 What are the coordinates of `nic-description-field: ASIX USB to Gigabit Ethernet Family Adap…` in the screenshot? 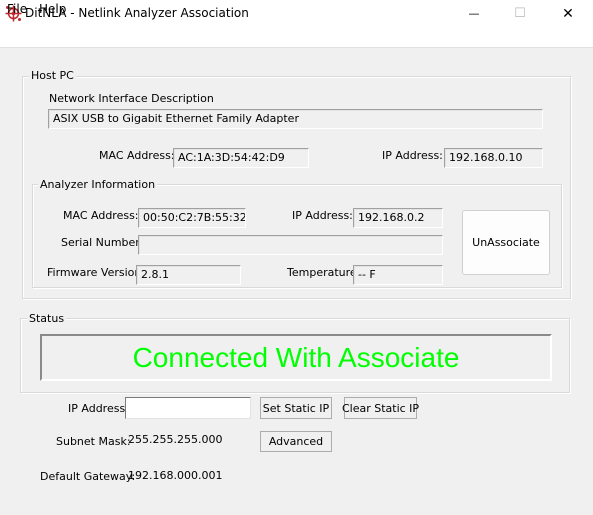 It's located at (295, 119).